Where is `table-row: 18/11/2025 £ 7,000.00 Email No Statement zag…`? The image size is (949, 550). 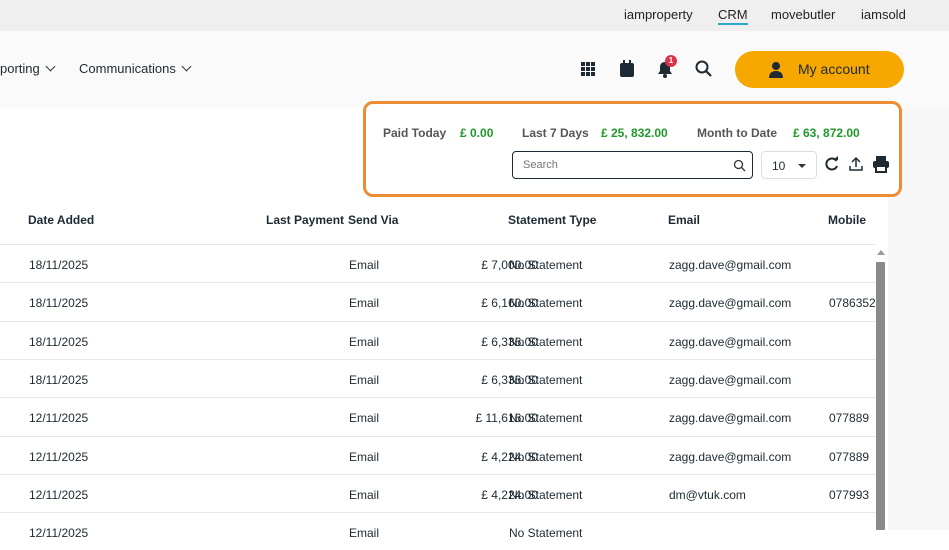
table-row: 18/11/2025 £ 7,000.00 Email No Statement zag… is located at coordinates (438, 263).